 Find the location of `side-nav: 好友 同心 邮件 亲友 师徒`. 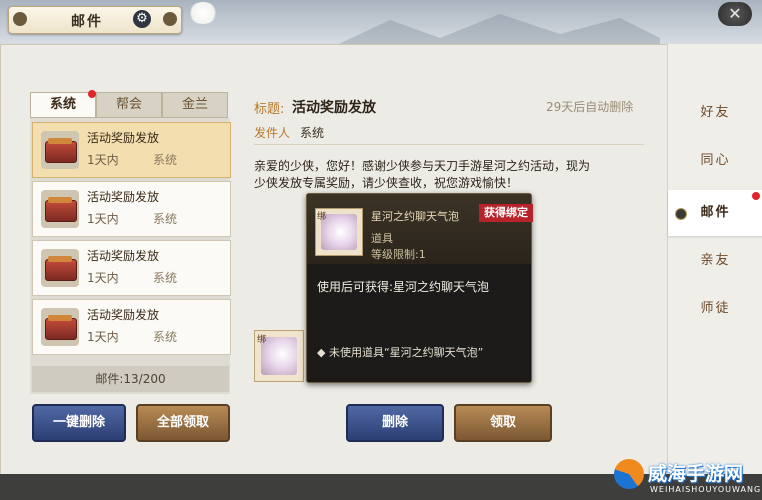

side-nav: 好友 同心 邮件 亲友 师徒 is located at coordinates (714, 259).